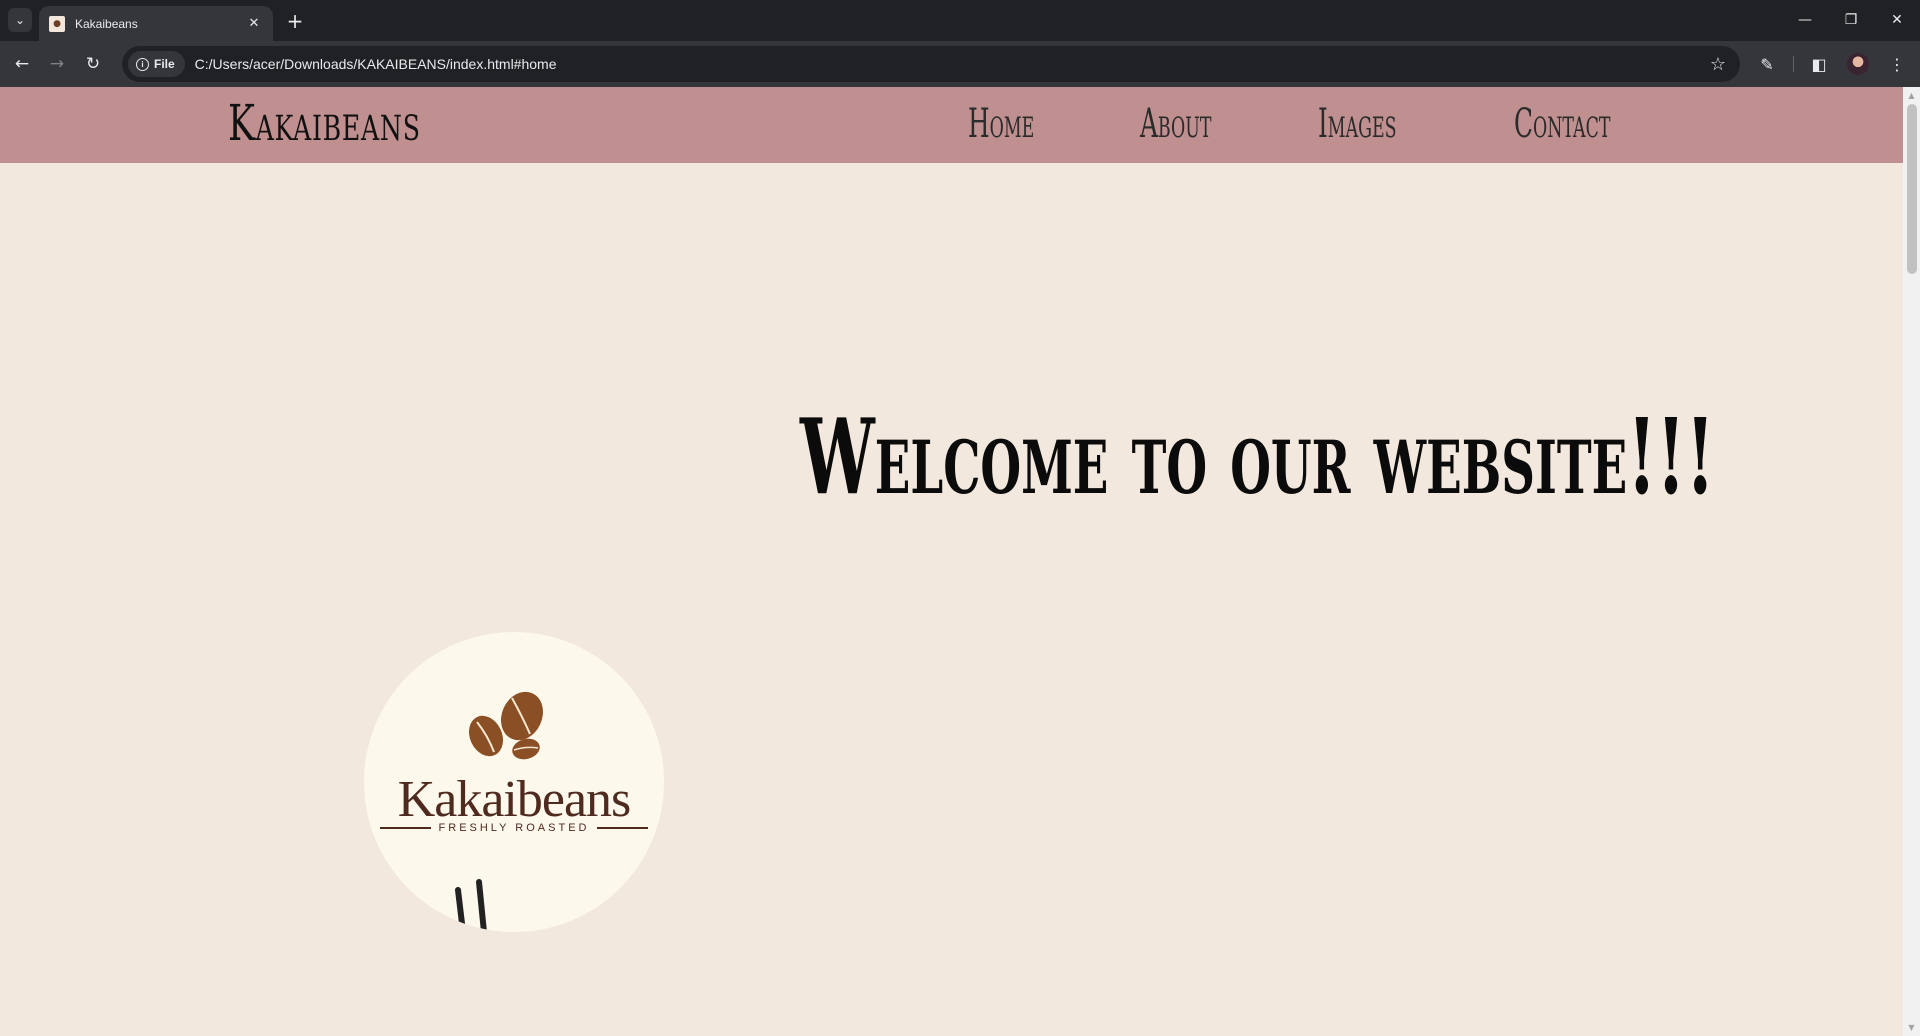 This screenshot has height=1036, width=1920. I want to click on nav-link-contact: Contact, so click(1562, 124).